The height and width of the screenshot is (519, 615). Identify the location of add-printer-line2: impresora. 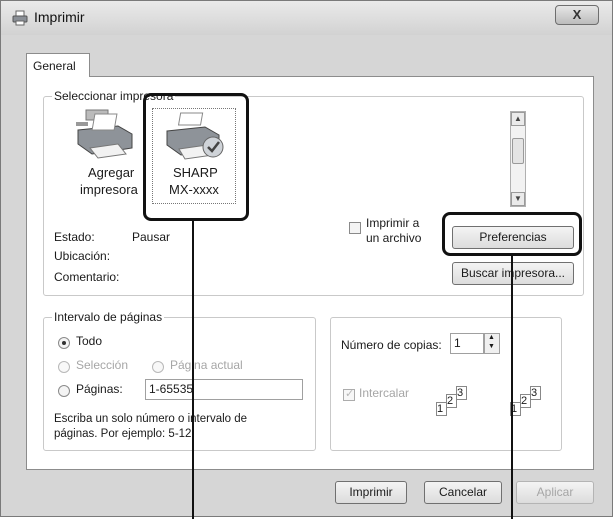
(109, 189).